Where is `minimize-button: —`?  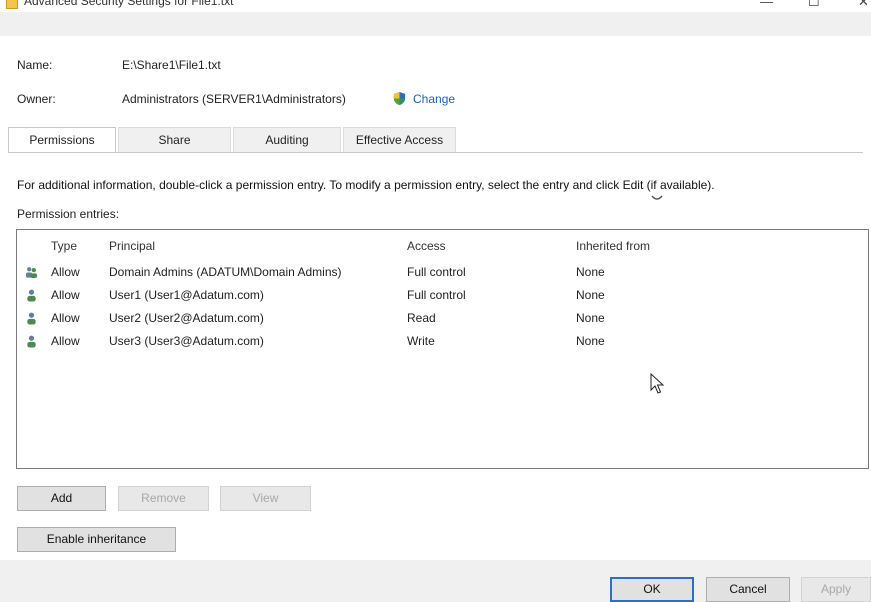 minimize-button: — is located at coordinates (766, 4).